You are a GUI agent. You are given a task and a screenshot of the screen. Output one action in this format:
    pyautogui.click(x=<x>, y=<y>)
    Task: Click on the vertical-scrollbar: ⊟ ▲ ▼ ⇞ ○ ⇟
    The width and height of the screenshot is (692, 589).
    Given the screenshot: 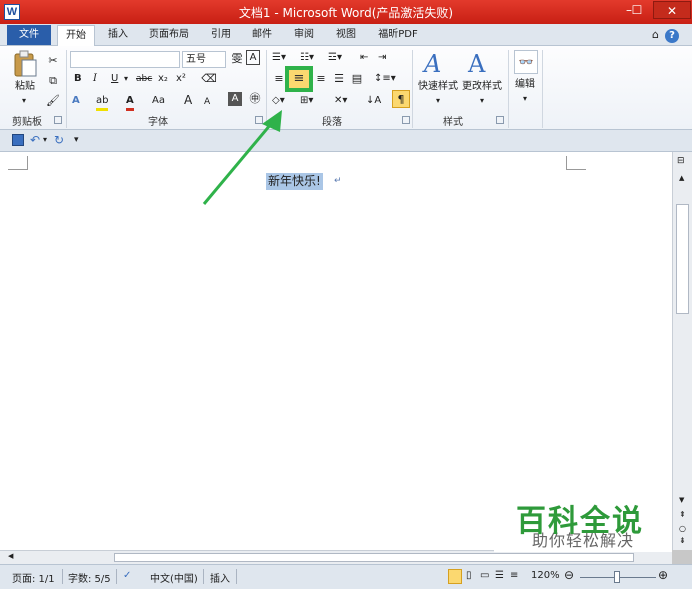 What is the action you would take?
    pyautogui.click(x=682, y=351)
    